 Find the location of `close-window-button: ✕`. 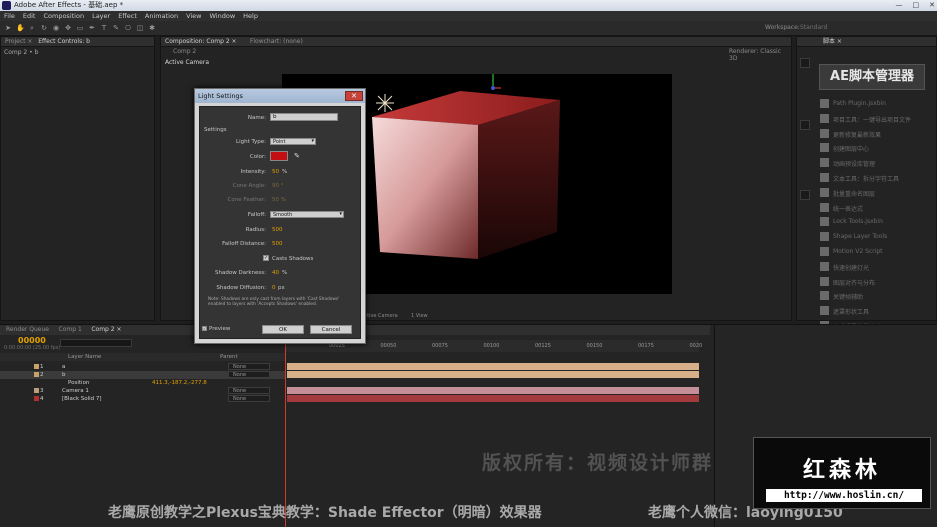

close-window-button: ✕ is located at coordinates (932, 5).